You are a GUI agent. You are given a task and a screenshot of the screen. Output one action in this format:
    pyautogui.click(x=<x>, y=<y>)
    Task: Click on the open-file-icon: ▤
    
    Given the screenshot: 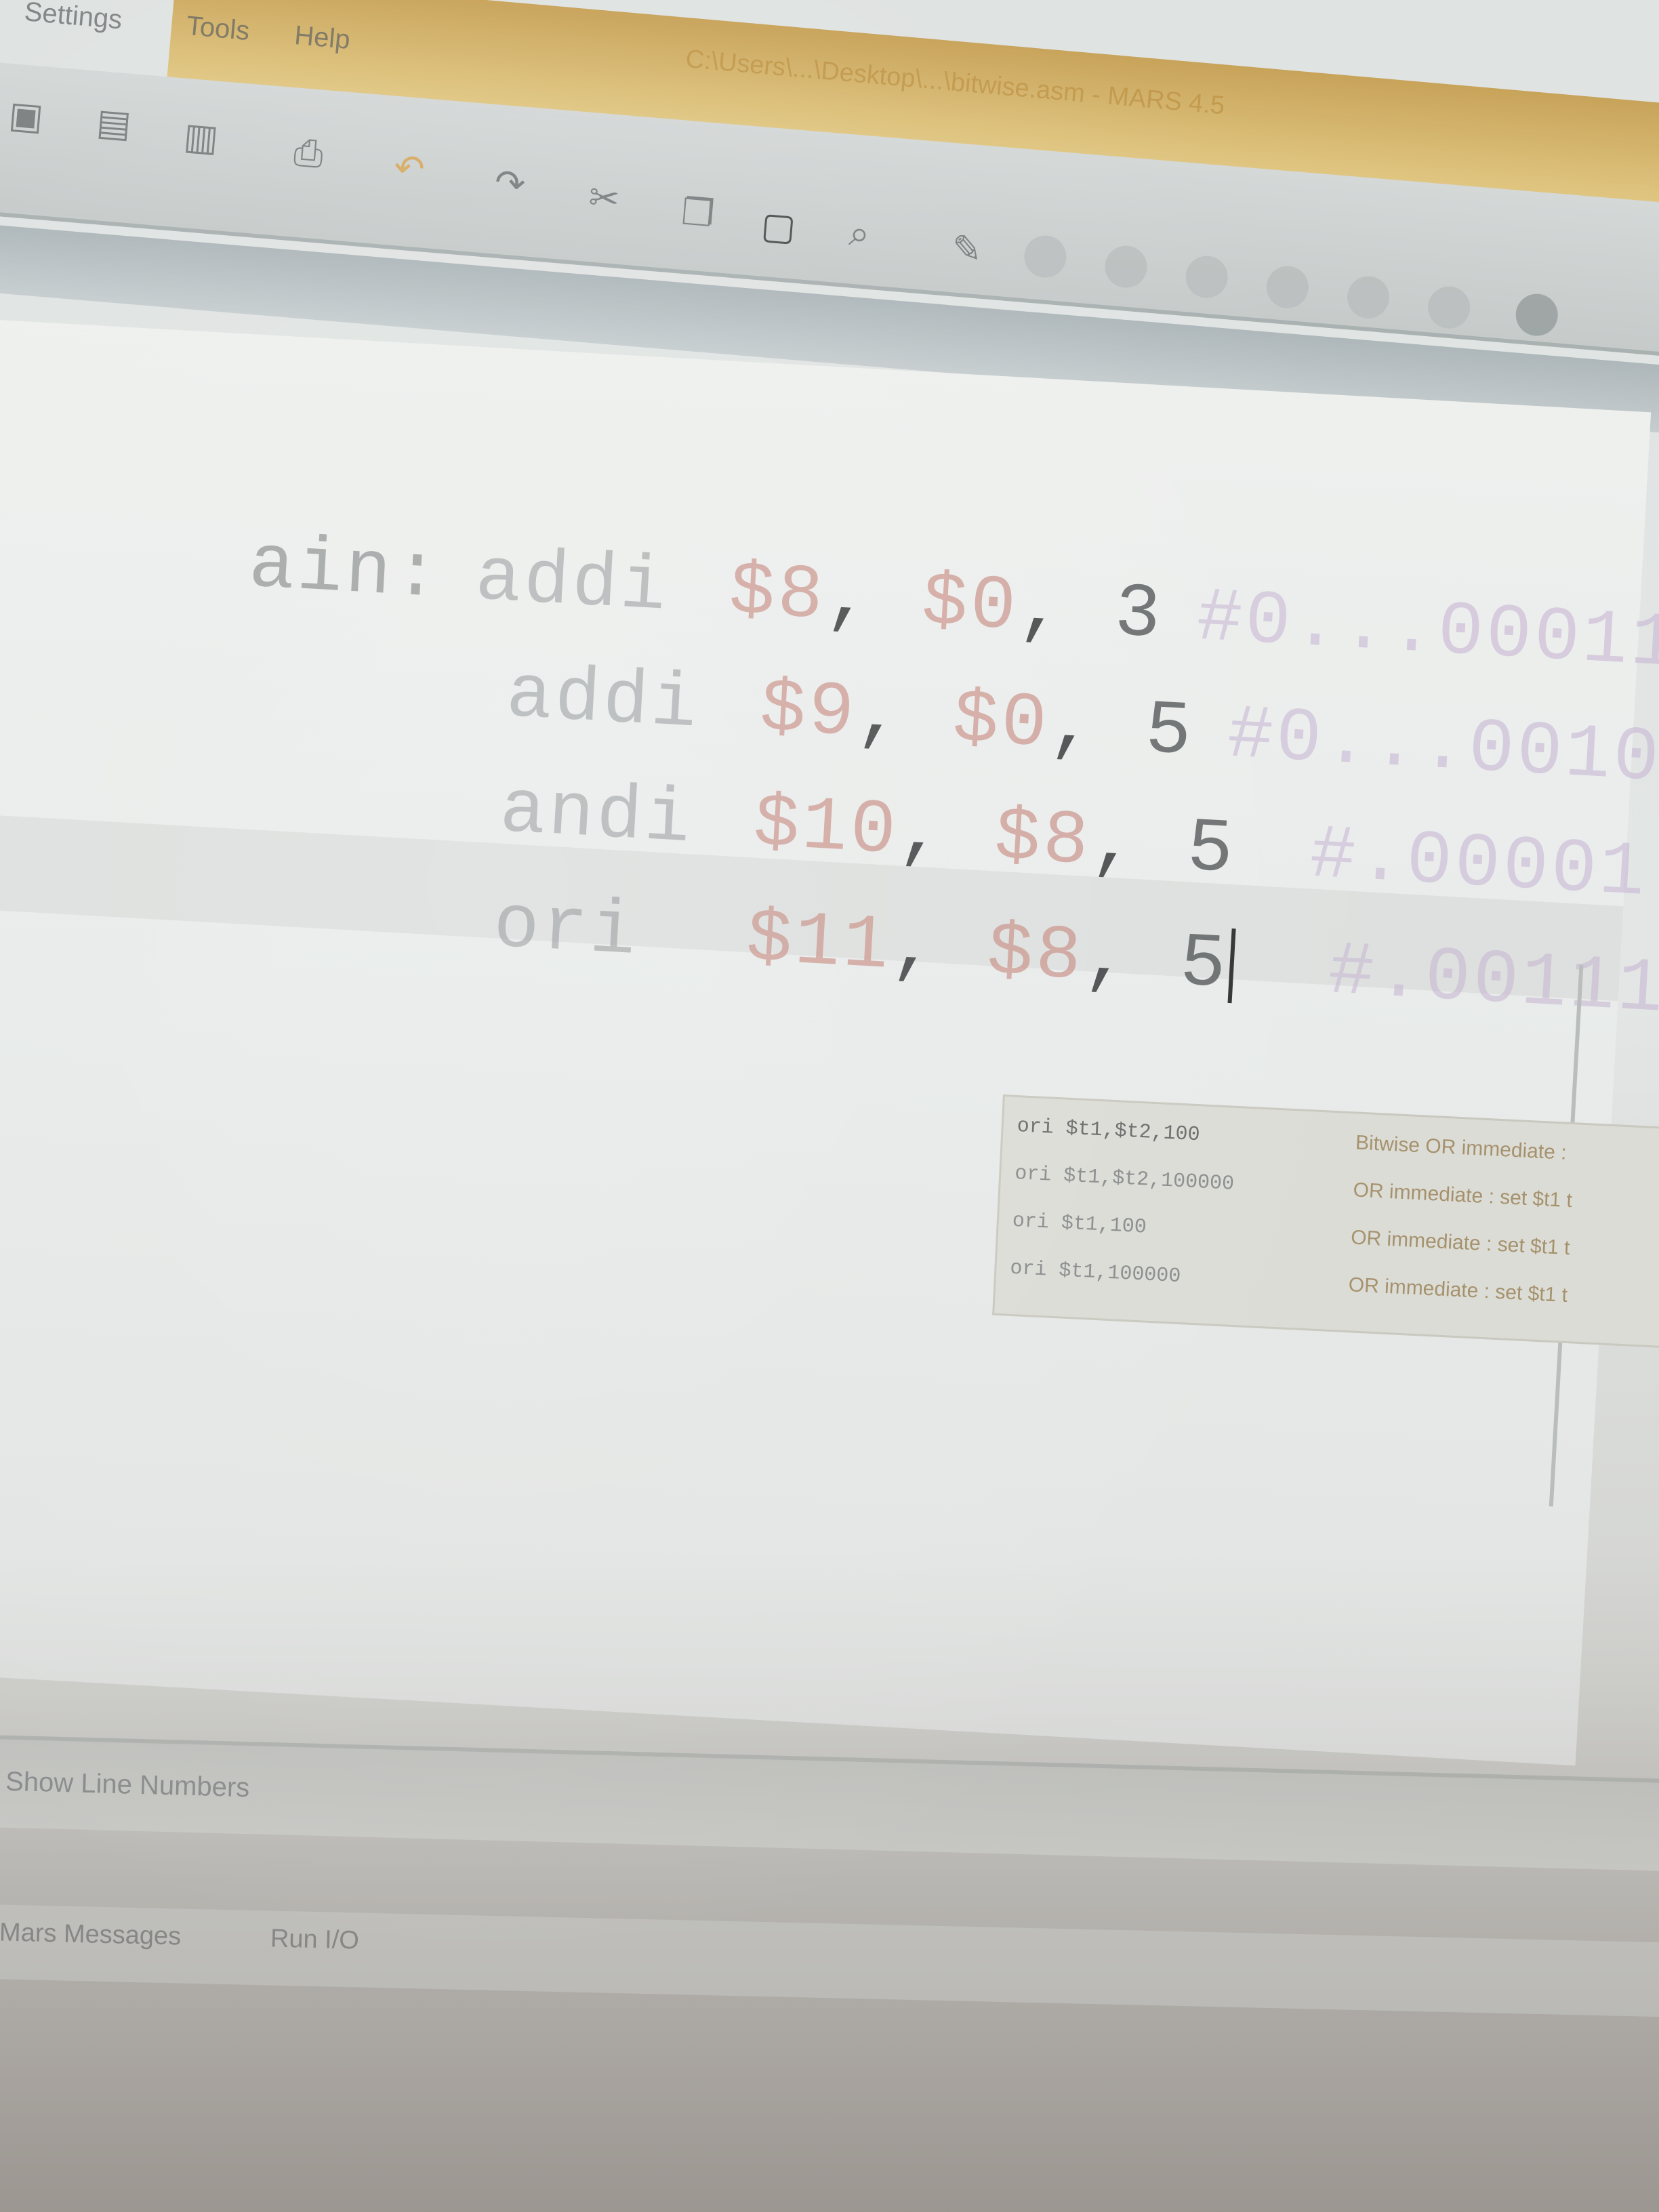 What is the action you would take?
    pyautogui.click(x=114, y=123)
    